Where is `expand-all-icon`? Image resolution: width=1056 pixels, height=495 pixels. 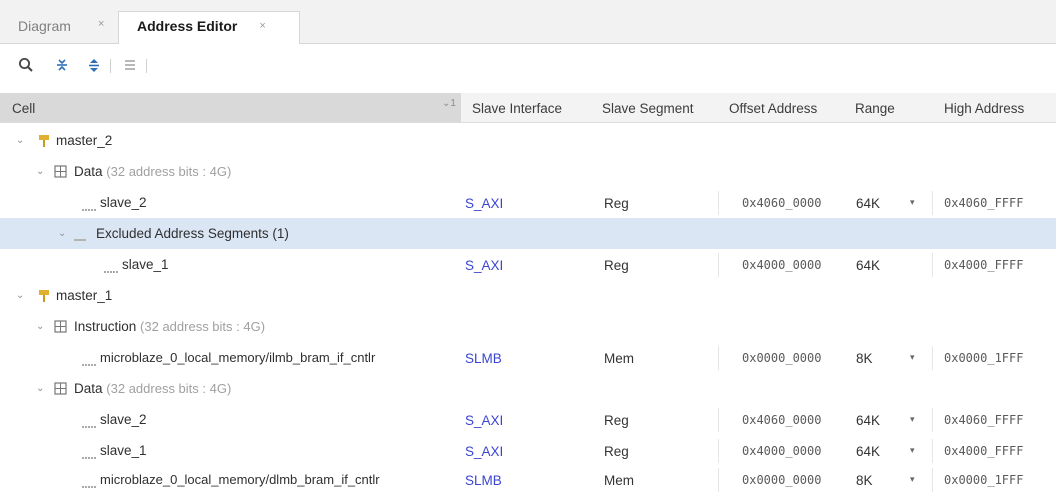
expand-all-icon is located at coordinates (94, 65).